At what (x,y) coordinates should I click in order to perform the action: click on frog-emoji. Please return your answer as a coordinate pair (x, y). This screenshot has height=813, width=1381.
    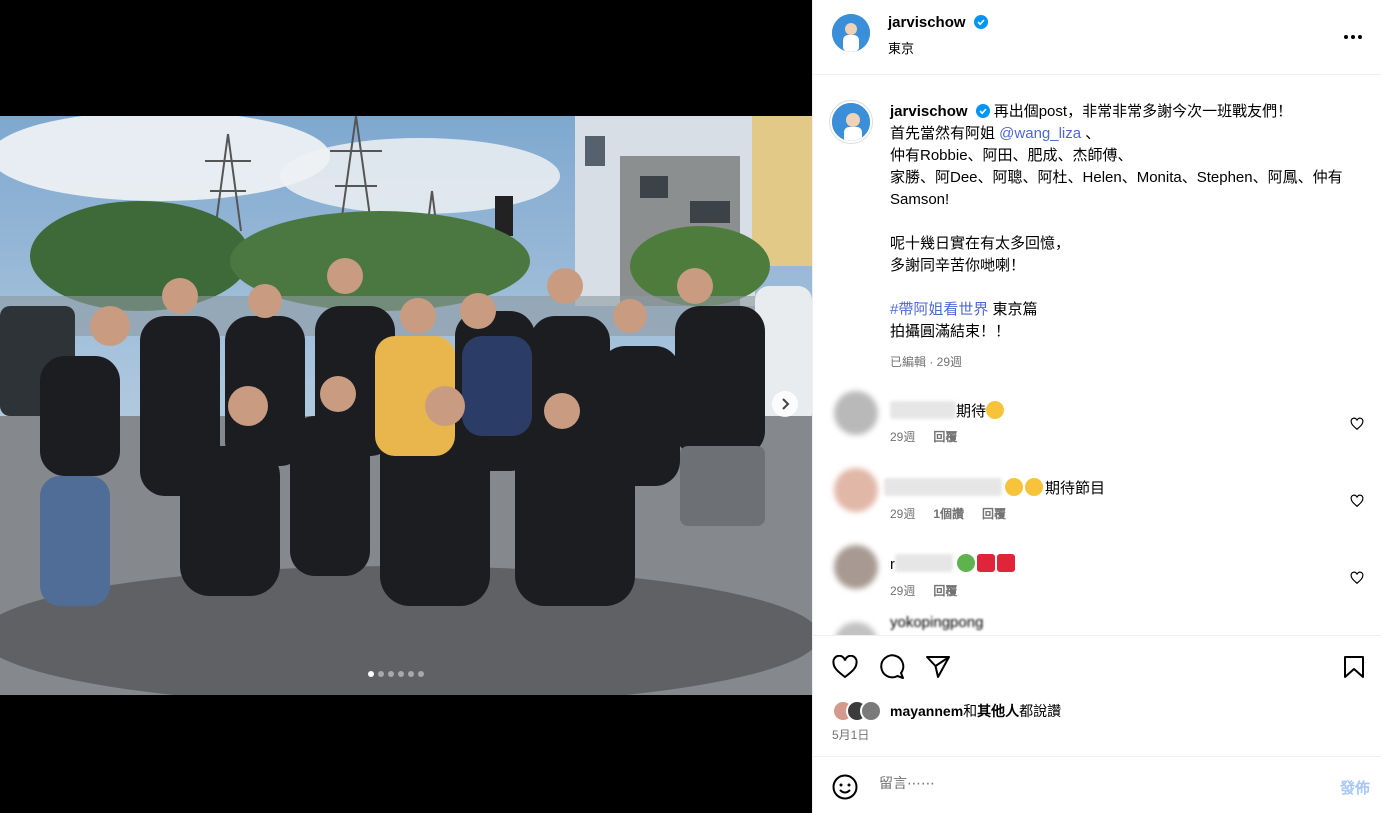
    Looking at the image, I should click on (966, 563).